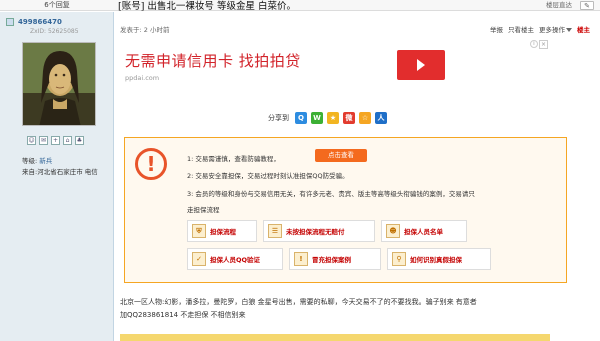  What do you see at coordinates (315, 232) in the screenshot?
I see `no-compensation-label: 未按担保流程无赔付` at bounding box center [315, 232].